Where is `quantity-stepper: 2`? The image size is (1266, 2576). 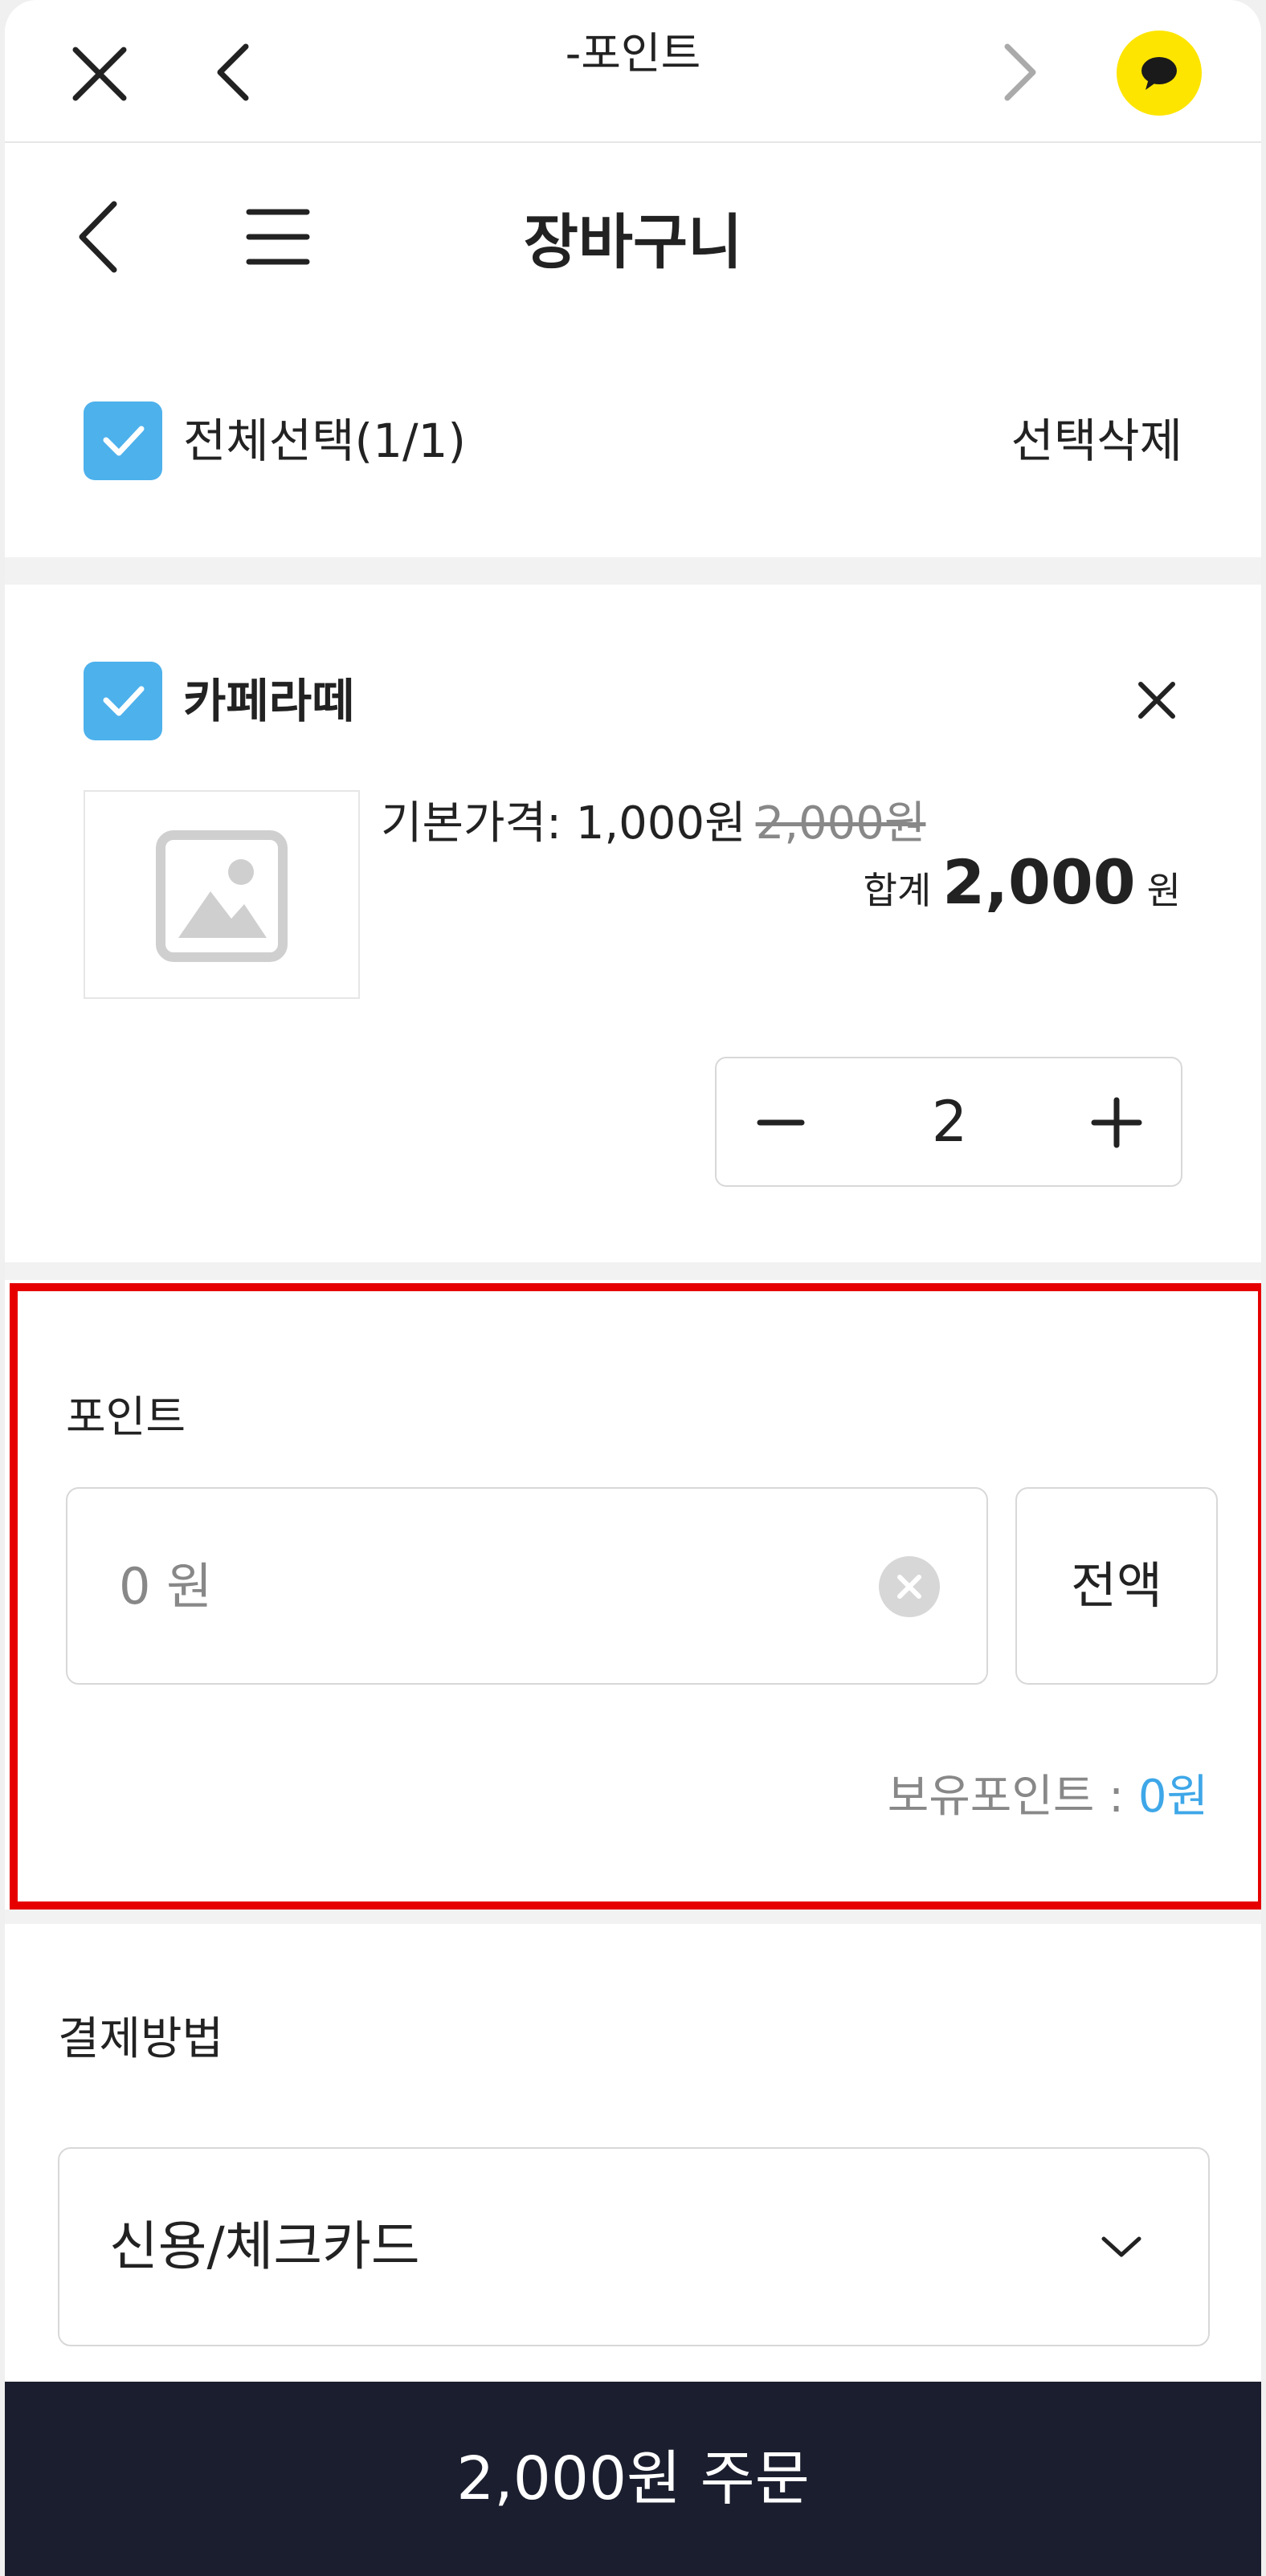 quantity-stepper: 2 is located at coordinates (949, 1122).